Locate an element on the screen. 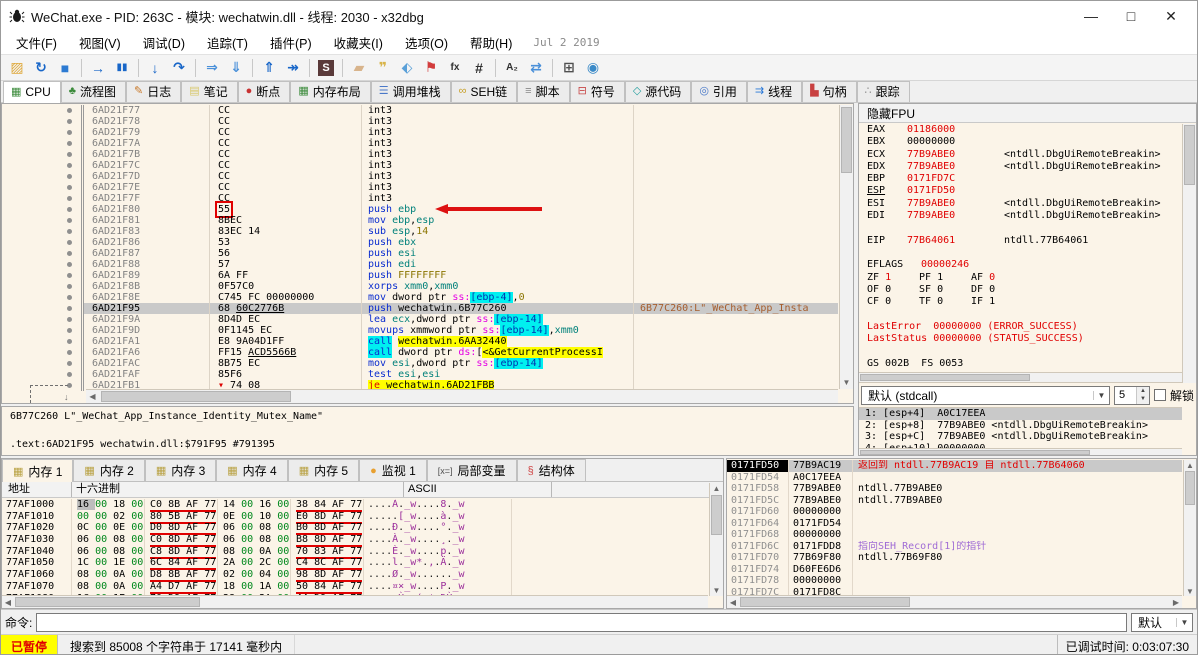  menu-item-d: 调试(D) is located at coordinates (164, 42).